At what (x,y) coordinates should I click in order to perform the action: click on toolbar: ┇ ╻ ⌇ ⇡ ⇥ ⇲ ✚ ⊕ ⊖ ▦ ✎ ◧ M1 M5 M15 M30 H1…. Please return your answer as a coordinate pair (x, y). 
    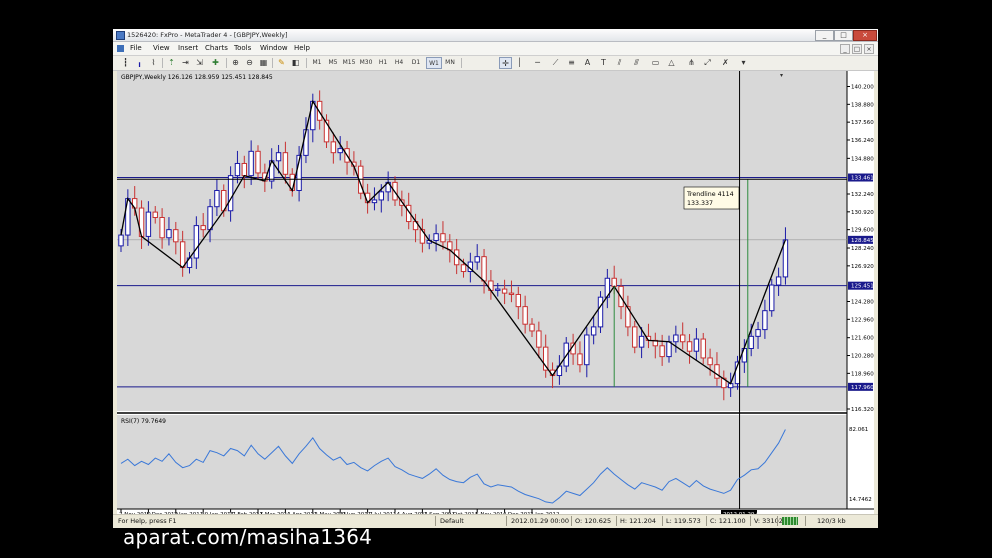
    Looking at the image, I should click on (495, 63).